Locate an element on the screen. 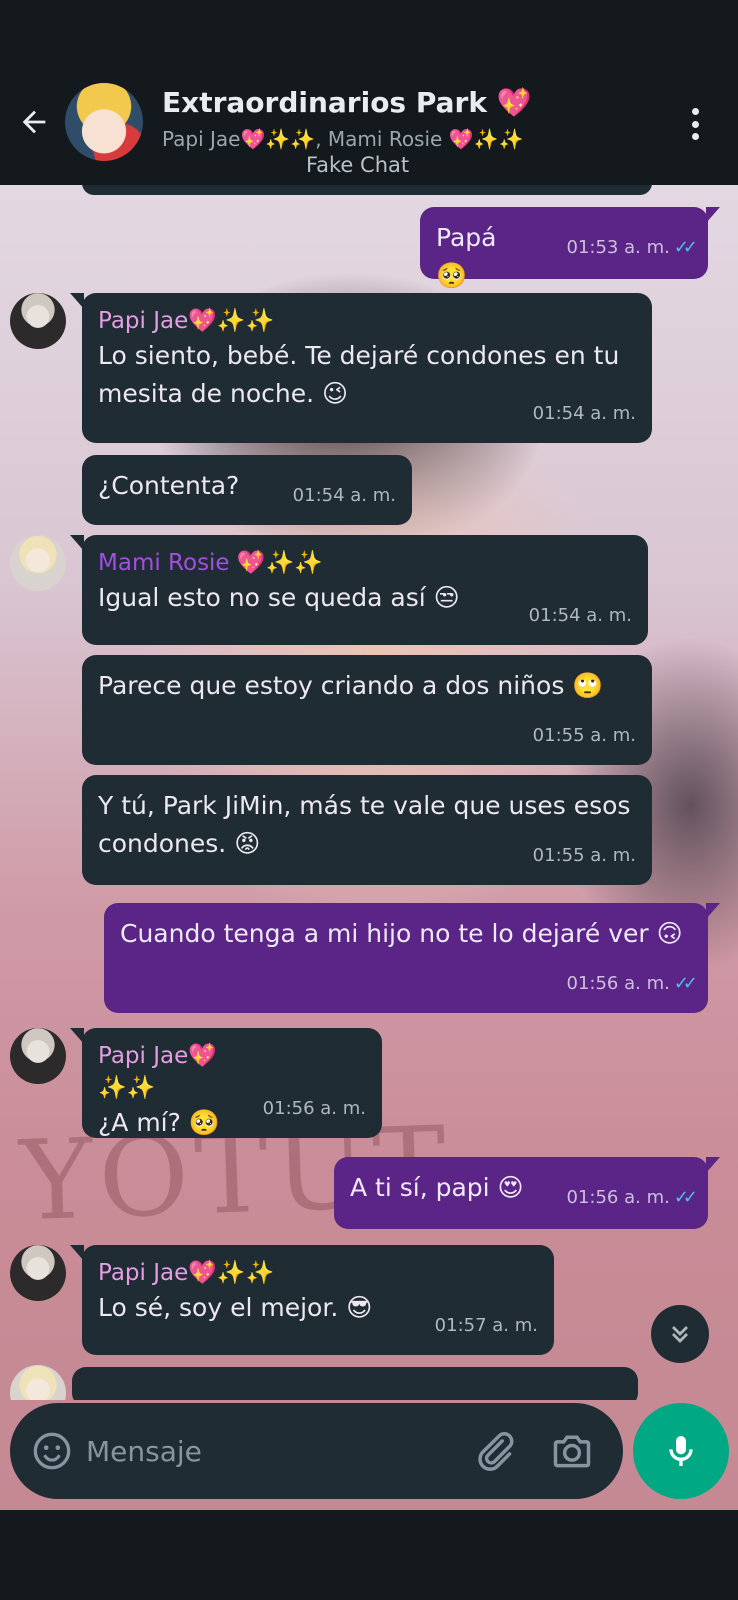 The image size is (738, 1600). camera-icon is located at coordinates (572, 1451).